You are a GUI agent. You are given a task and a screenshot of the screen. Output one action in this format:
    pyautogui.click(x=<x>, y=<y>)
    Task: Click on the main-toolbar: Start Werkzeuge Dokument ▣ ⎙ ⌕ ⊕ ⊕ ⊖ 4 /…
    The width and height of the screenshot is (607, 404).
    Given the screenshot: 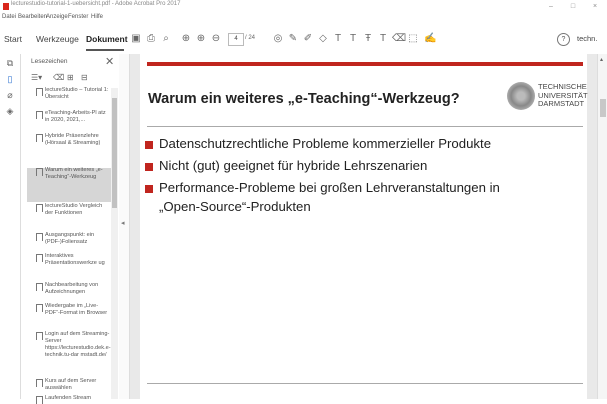 What is the action you would take?
    pyautogui.click(x=303, y=40)
    